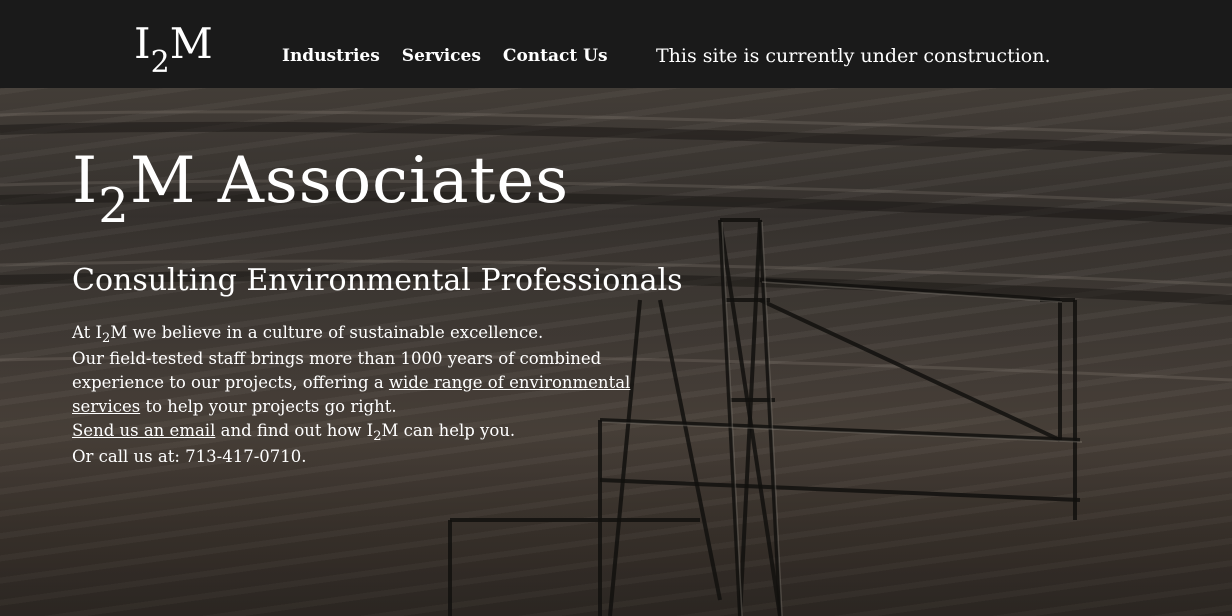  Describe the element at coordinates (189, 456) in the screenshot. I see `phone-line: Or call us at: 713-417-0710.` at that location.